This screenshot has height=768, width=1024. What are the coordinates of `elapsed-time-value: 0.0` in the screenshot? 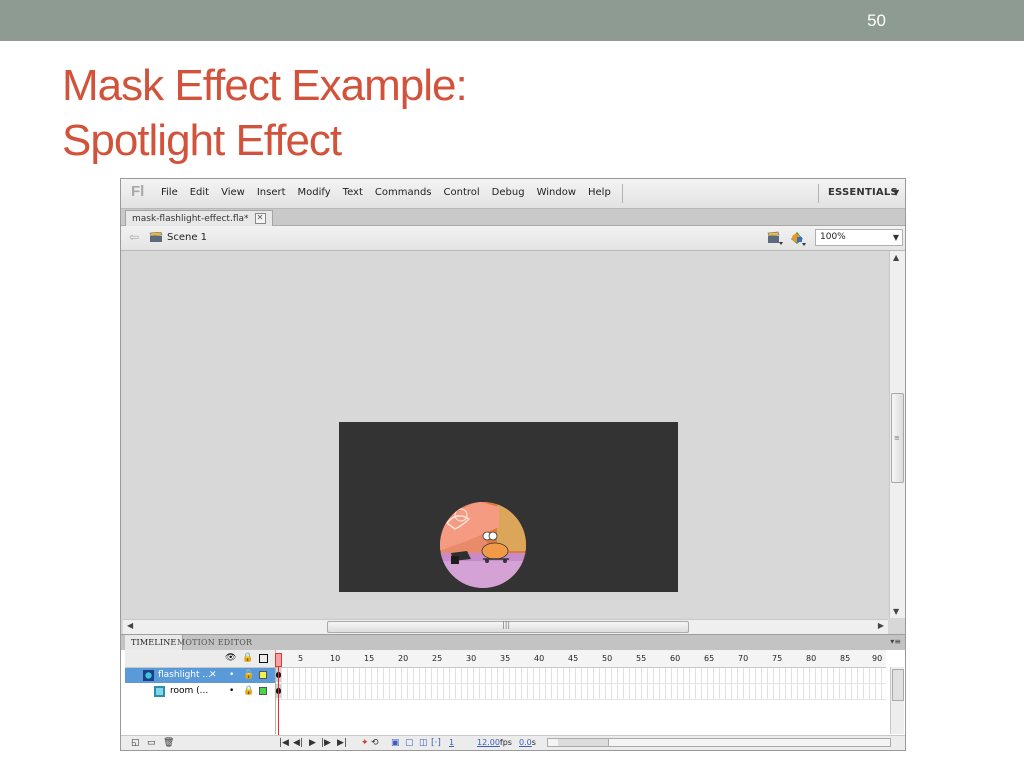 It's located at (525, 742).